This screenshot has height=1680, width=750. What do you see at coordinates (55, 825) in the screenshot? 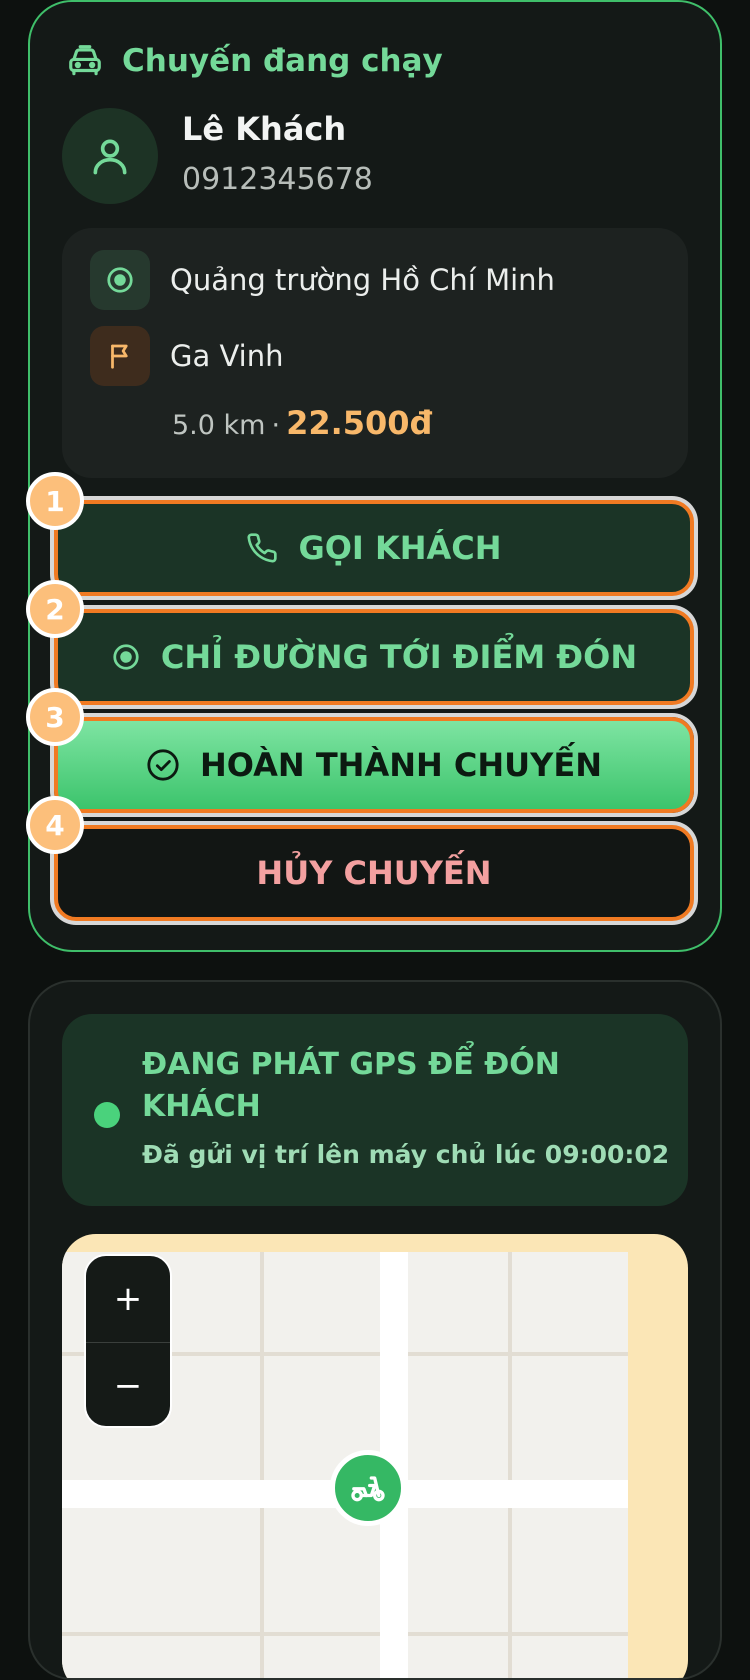
I see `step-badge-4: 4` at bounding box center [55, 825].